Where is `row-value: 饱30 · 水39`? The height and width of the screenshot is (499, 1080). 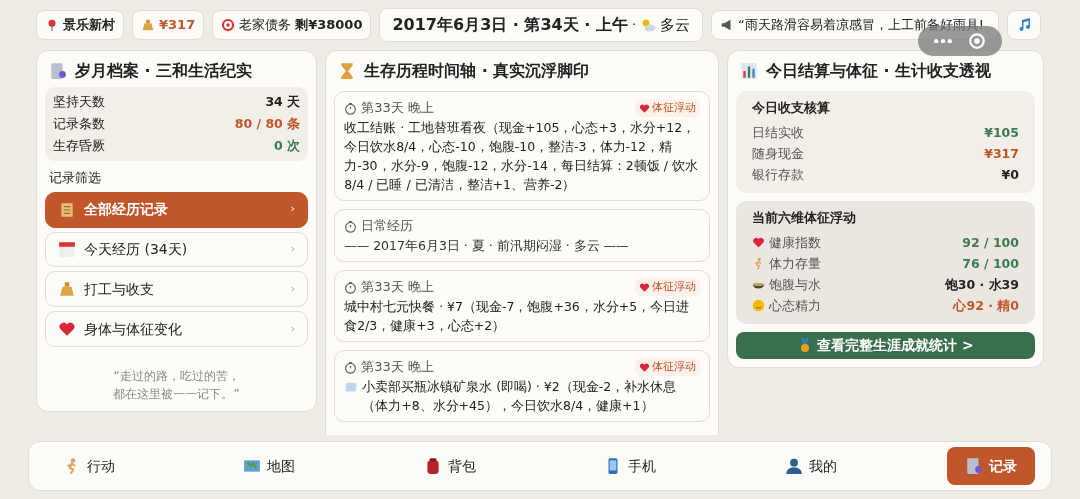
row-value: 饱30 · 水39 is located at coordinates (981, 284).